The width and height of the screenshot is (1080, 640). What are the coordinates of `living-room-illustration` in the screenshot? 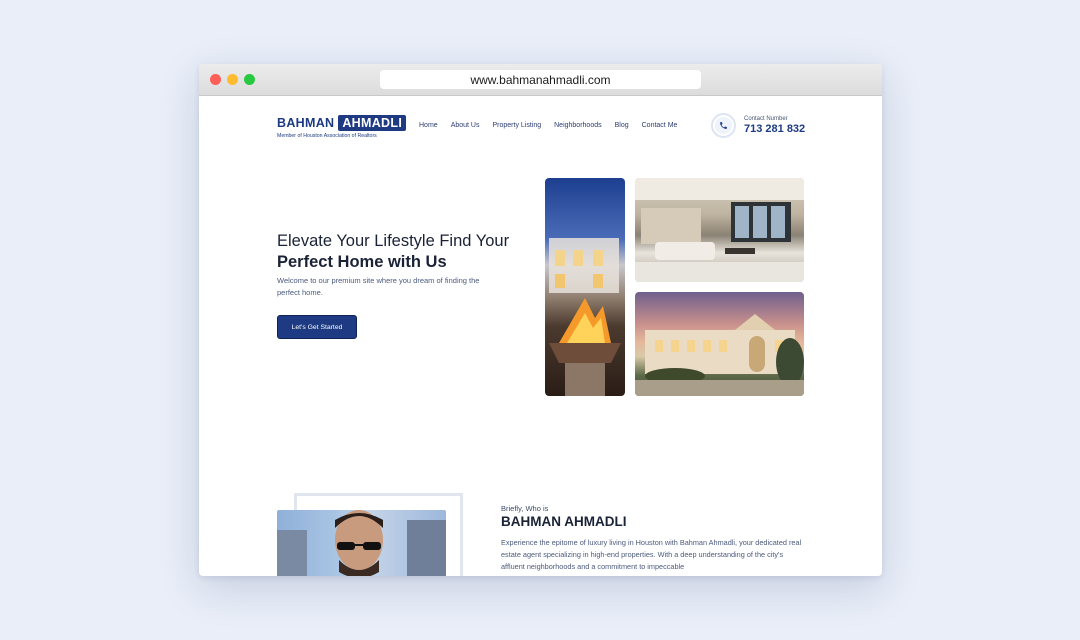 It's located at (719, 230).